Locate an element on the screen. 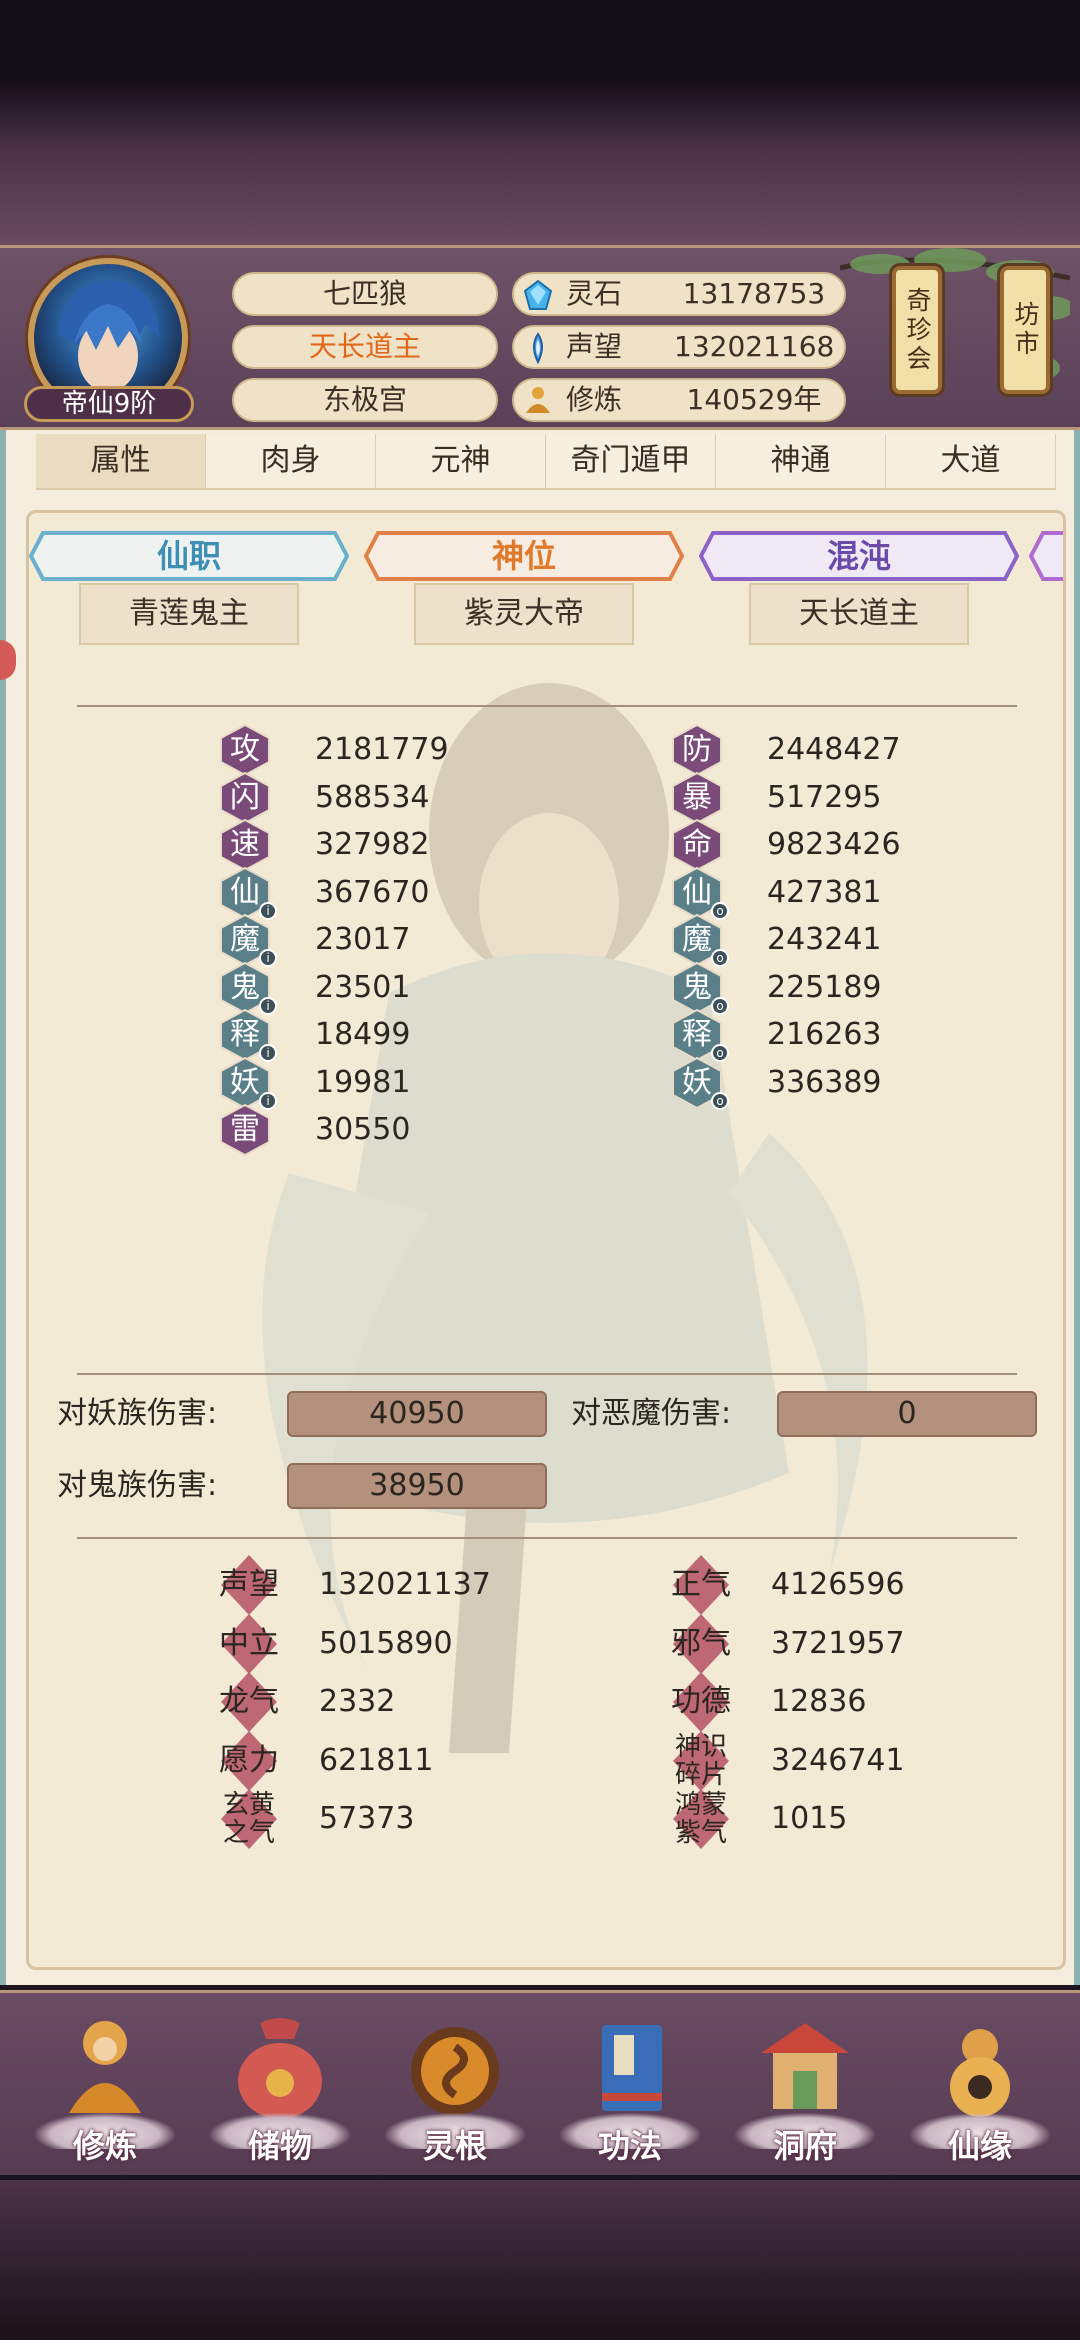  attribute-row: 龙气 2332 is located at coordinates (429, 1702).